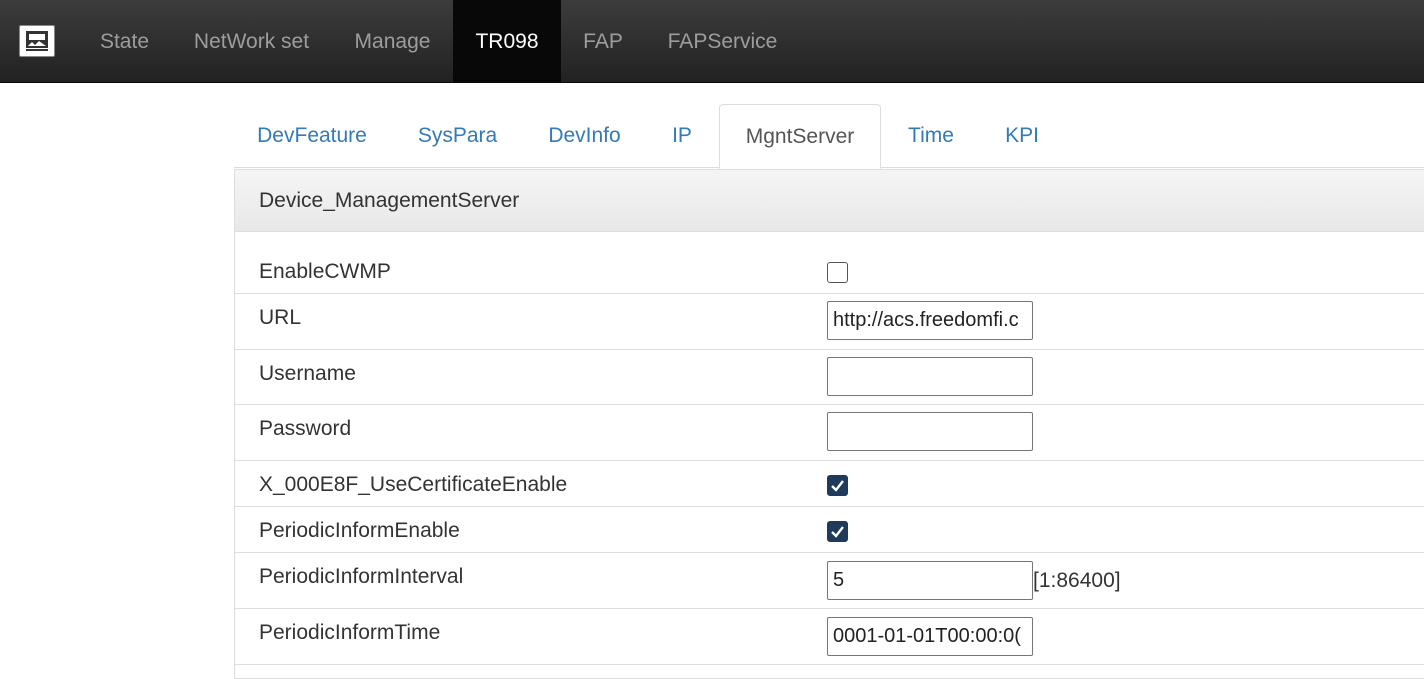 Image resolution: width=1424 pixels, height=679 pixels. I want to click on periodic-inform-interval-input, so click(930, 580).